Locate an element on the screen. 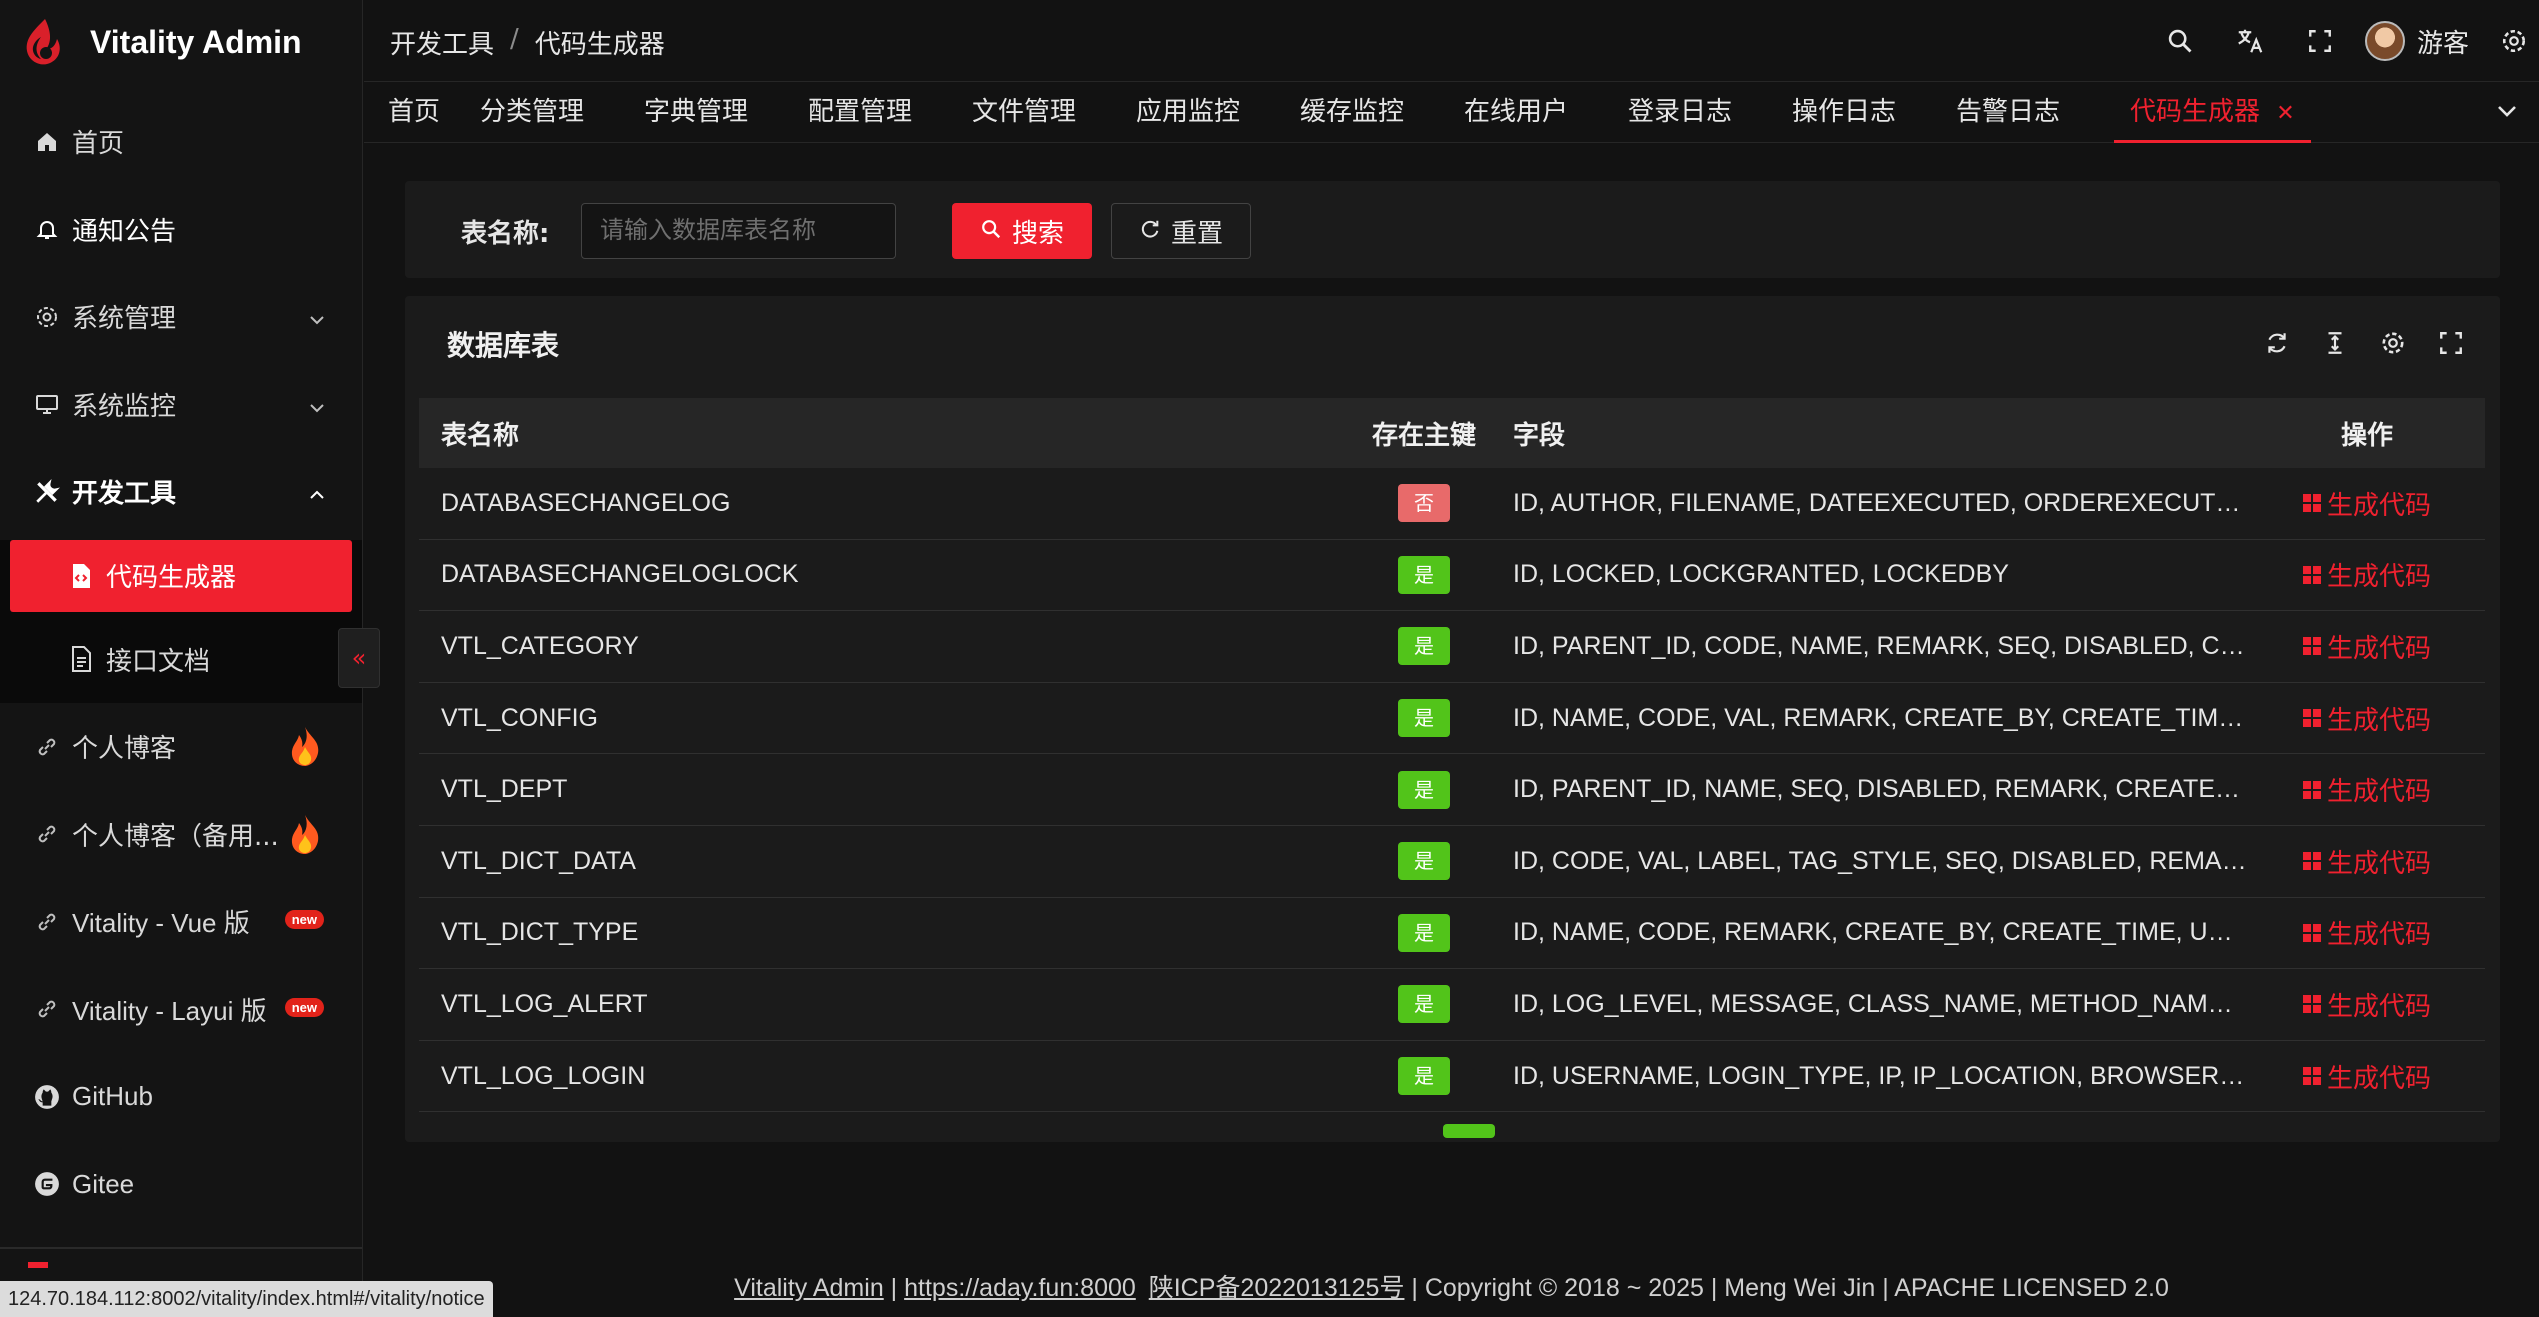 Image resolution: width=2539 pixels, height=1317 pixels. tab-home: 首页 is located at coordinates (414, 113).